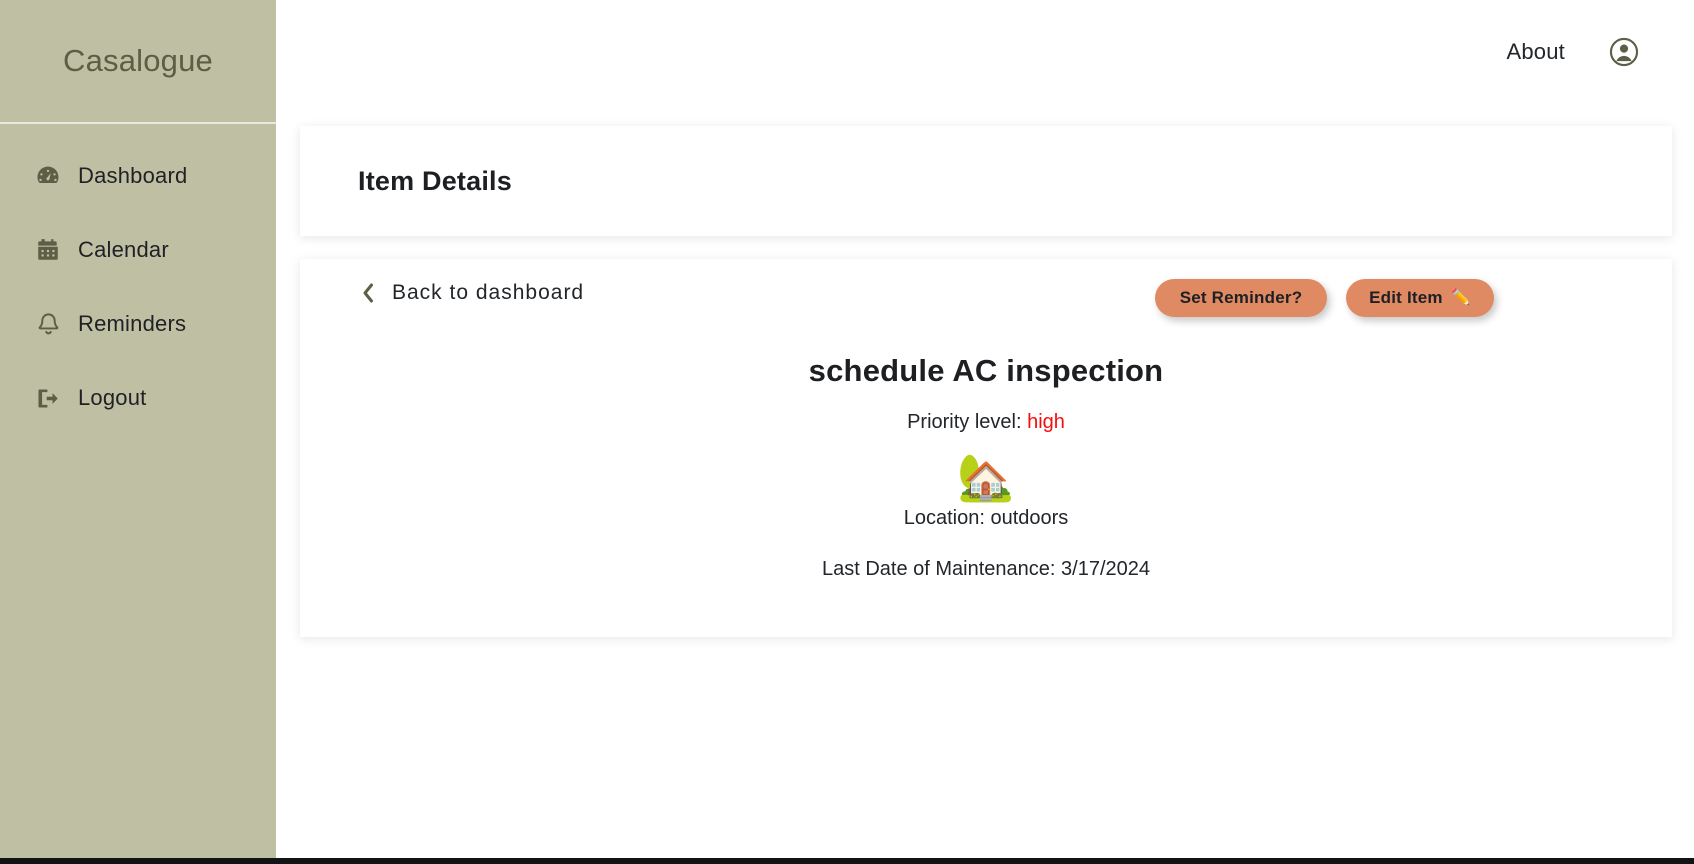 The width and height of the screenshot is (1694, 864). What do you see at coordinates (48, 176) in the screenshot?
I see `gauge-icon` at bounding box center [48, 176].